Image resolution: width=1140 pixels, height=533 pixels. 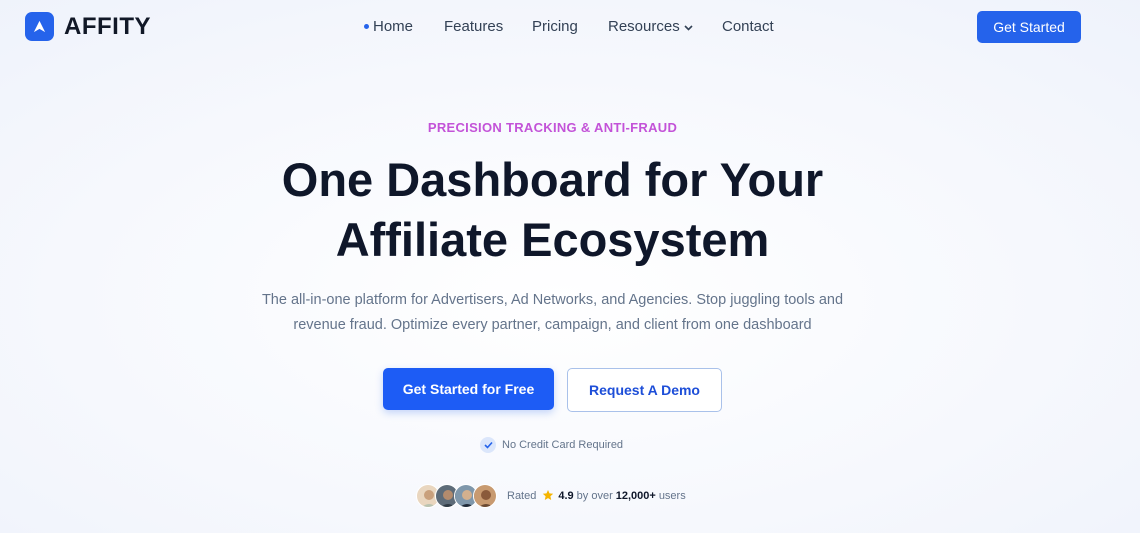 I want to click on no-credit-card-note: No Credit Card Required, so click(x=551, y=445).